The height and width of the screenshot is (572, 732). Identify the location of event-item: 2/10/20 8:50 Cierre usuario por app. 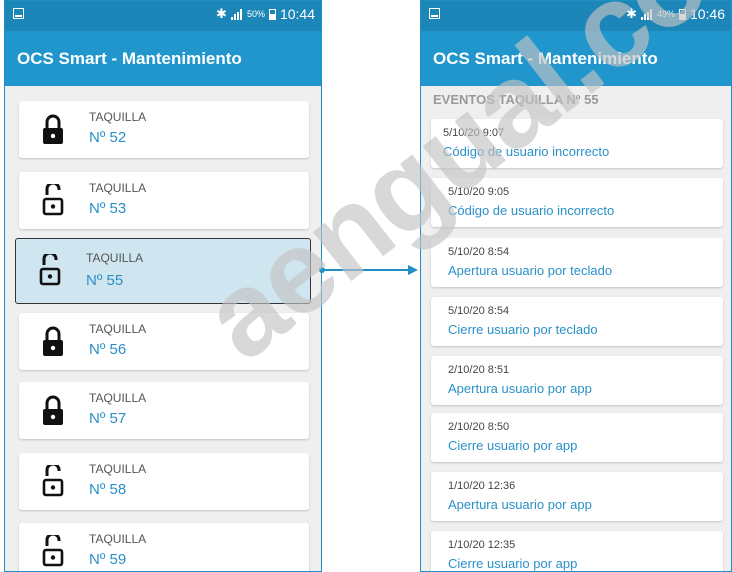
(577, 437).